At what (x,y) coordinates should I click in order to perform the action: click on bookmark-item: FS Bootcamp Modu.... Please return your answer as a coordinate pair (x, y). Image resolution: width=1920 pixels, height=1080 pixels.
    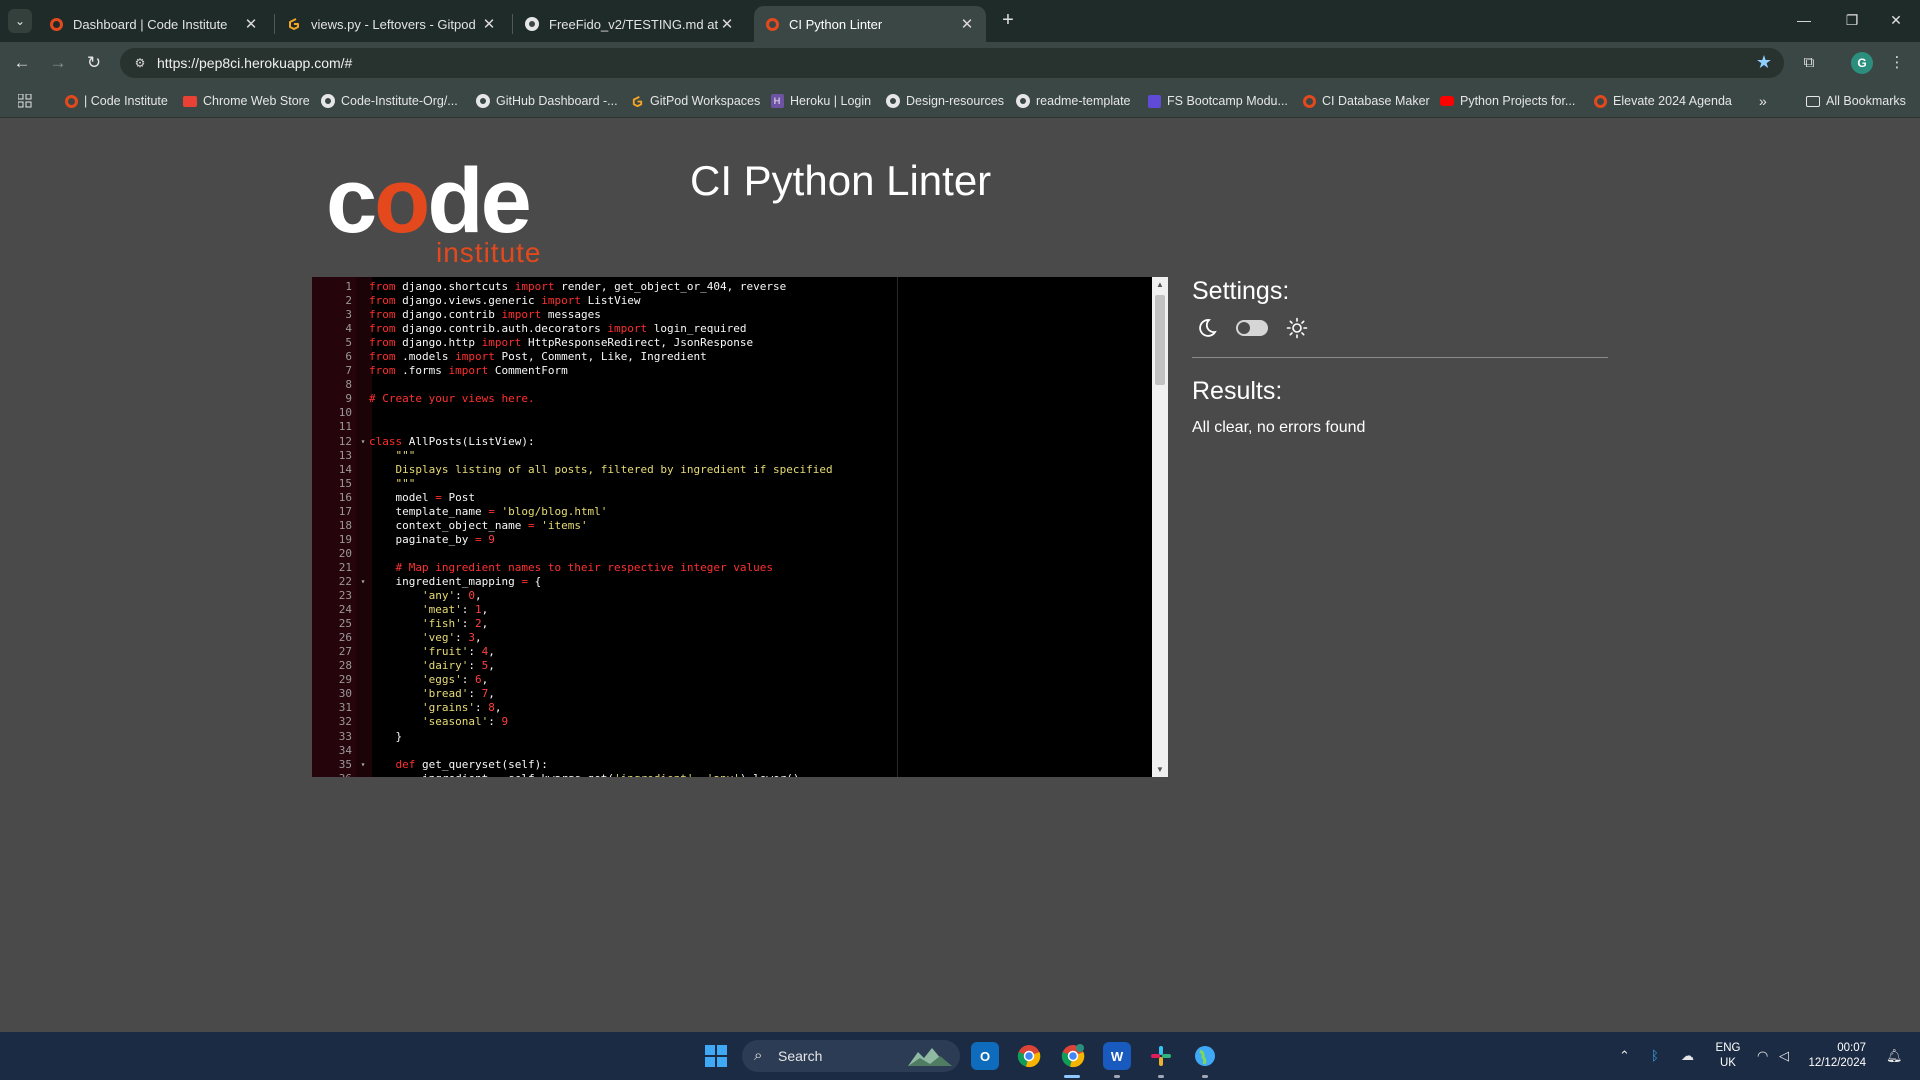
    Looking at the image, I should click on (1217, 101).